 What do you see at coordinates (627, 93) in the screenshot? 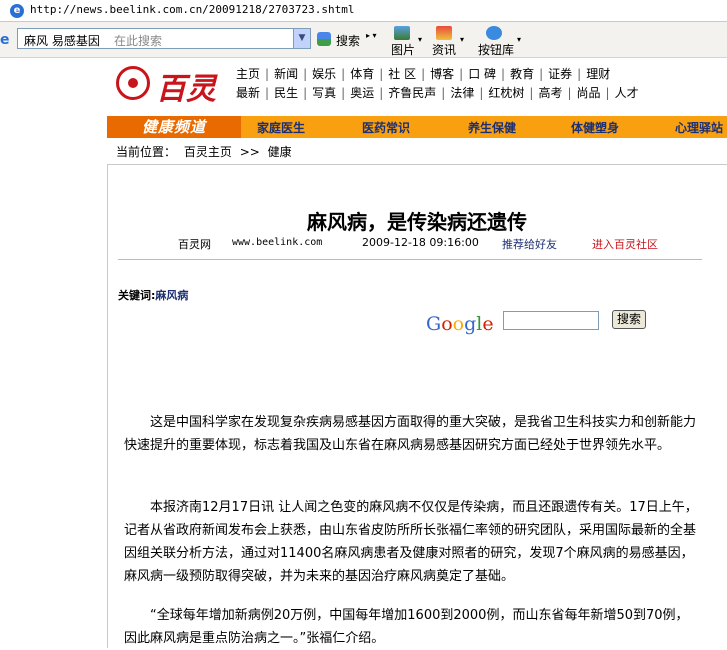
I see `nav-link: 人才` at bounding box center [627, 93].